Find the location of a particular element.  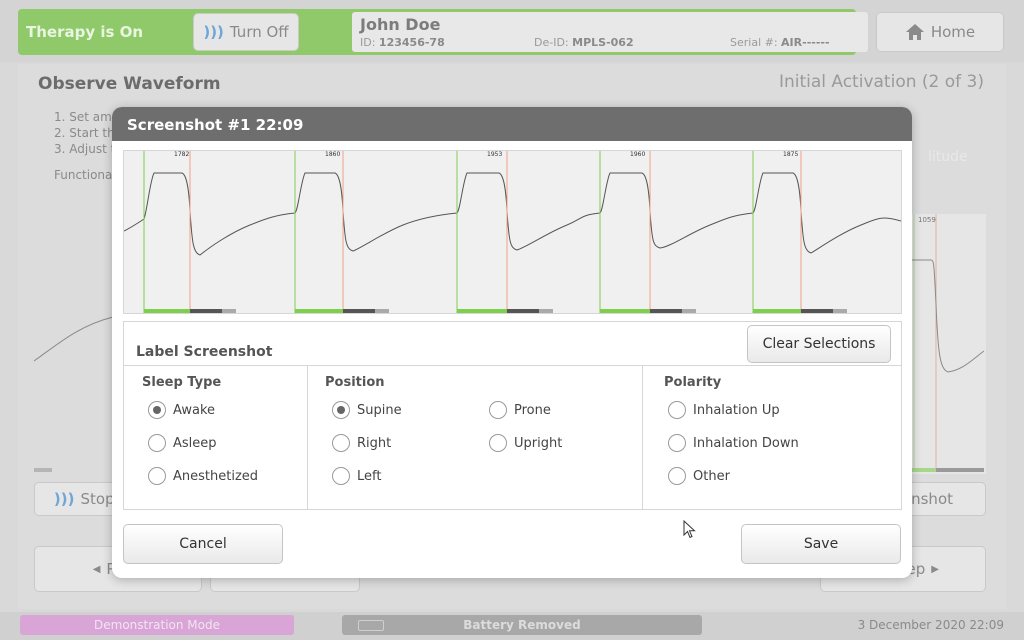

dialog-title: Screenshot #1 22:09 is located at coordinates (512, 124).